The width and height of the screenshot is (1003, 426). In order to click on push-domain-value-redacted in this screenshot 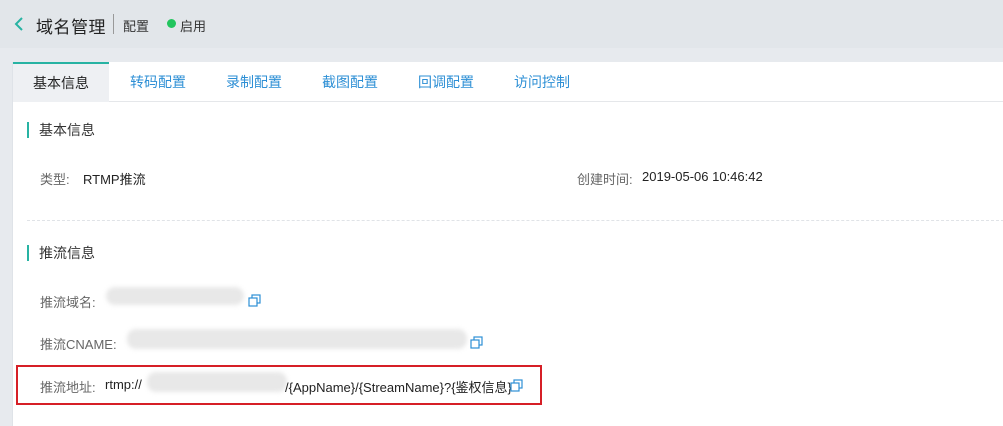, I will do `click(175, 296)`.